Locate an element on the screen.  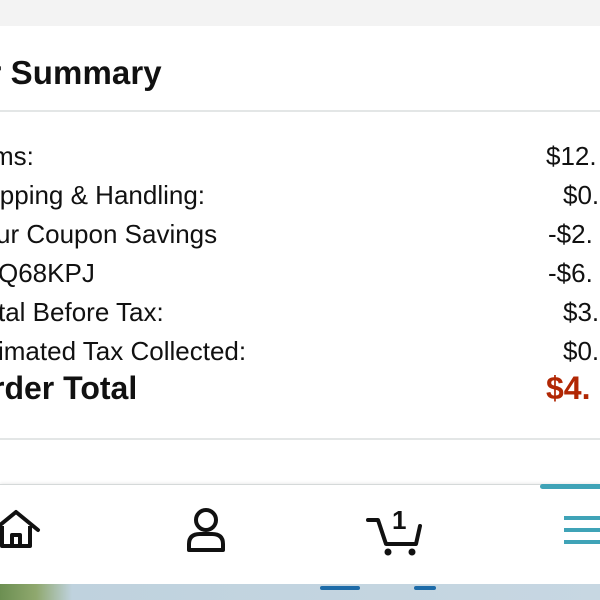
nav-menu-button is located at coordinates (580, 530).